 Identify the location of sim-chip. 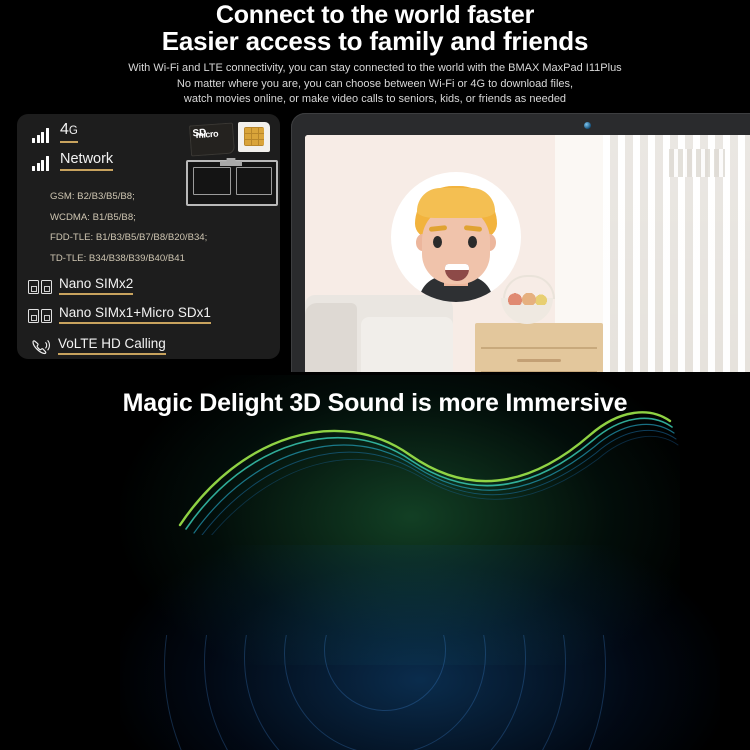
(254, 136).